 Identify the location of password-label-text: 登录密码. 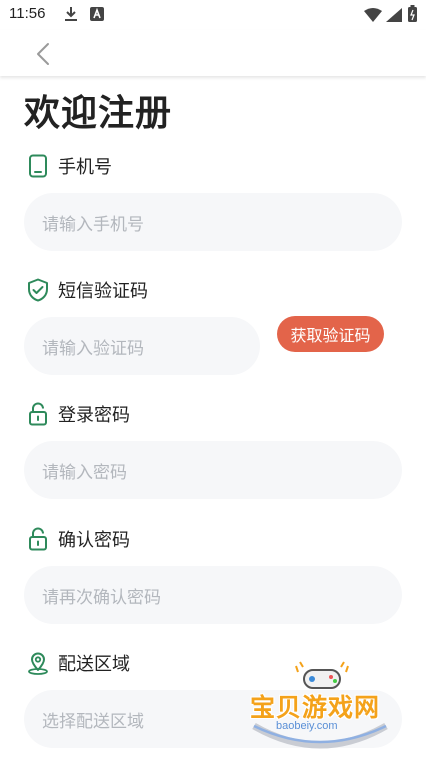
(94, 415).